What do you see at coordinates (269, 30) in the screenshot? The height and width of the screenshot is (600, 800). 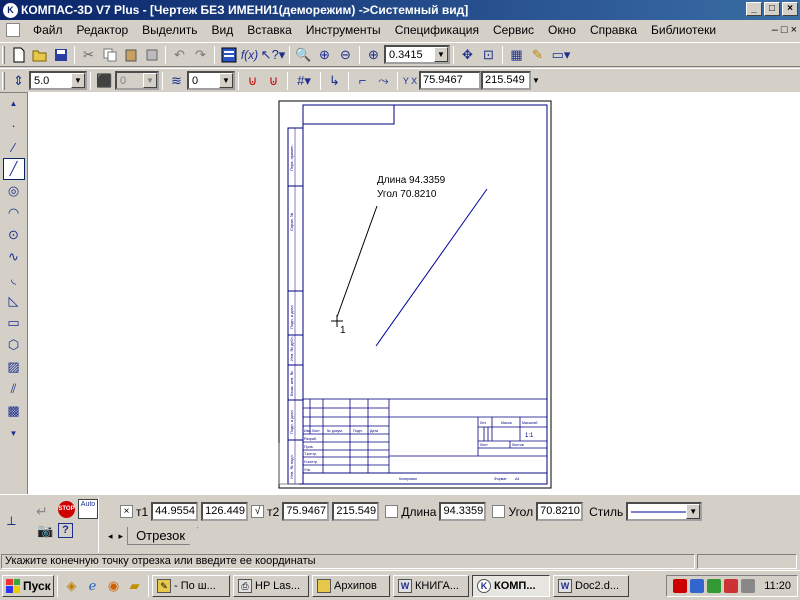 I see `menu-insert: Вставка` at bounding box center [269, 30].